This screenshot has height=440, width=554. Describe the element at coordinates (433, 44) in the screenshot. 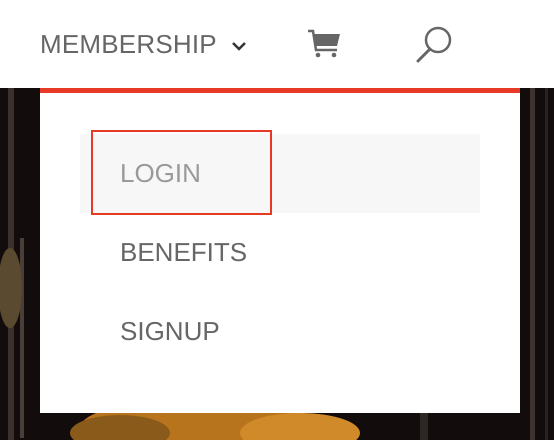

I see `search-icon` at that location.